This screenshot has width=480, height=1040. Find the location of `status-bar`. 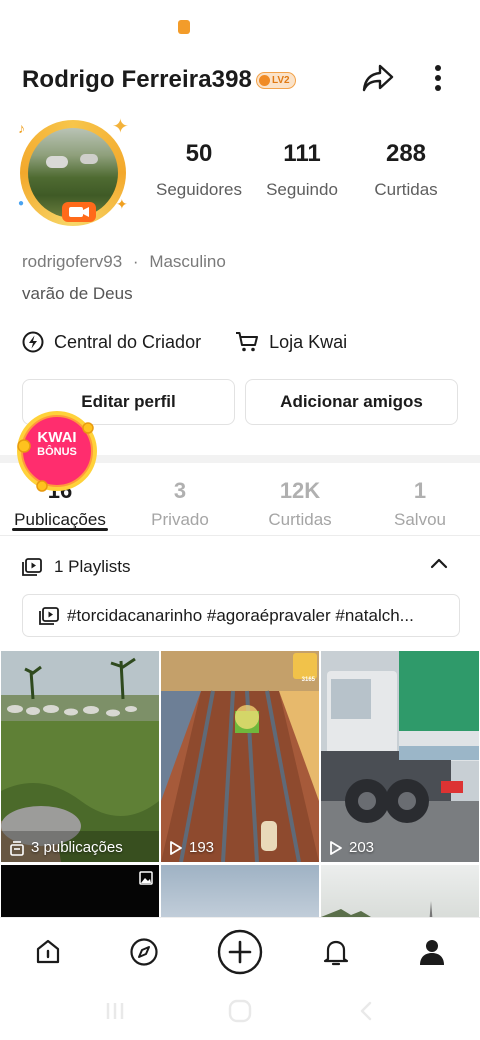

status-bar is located at coordinates (240, 25).